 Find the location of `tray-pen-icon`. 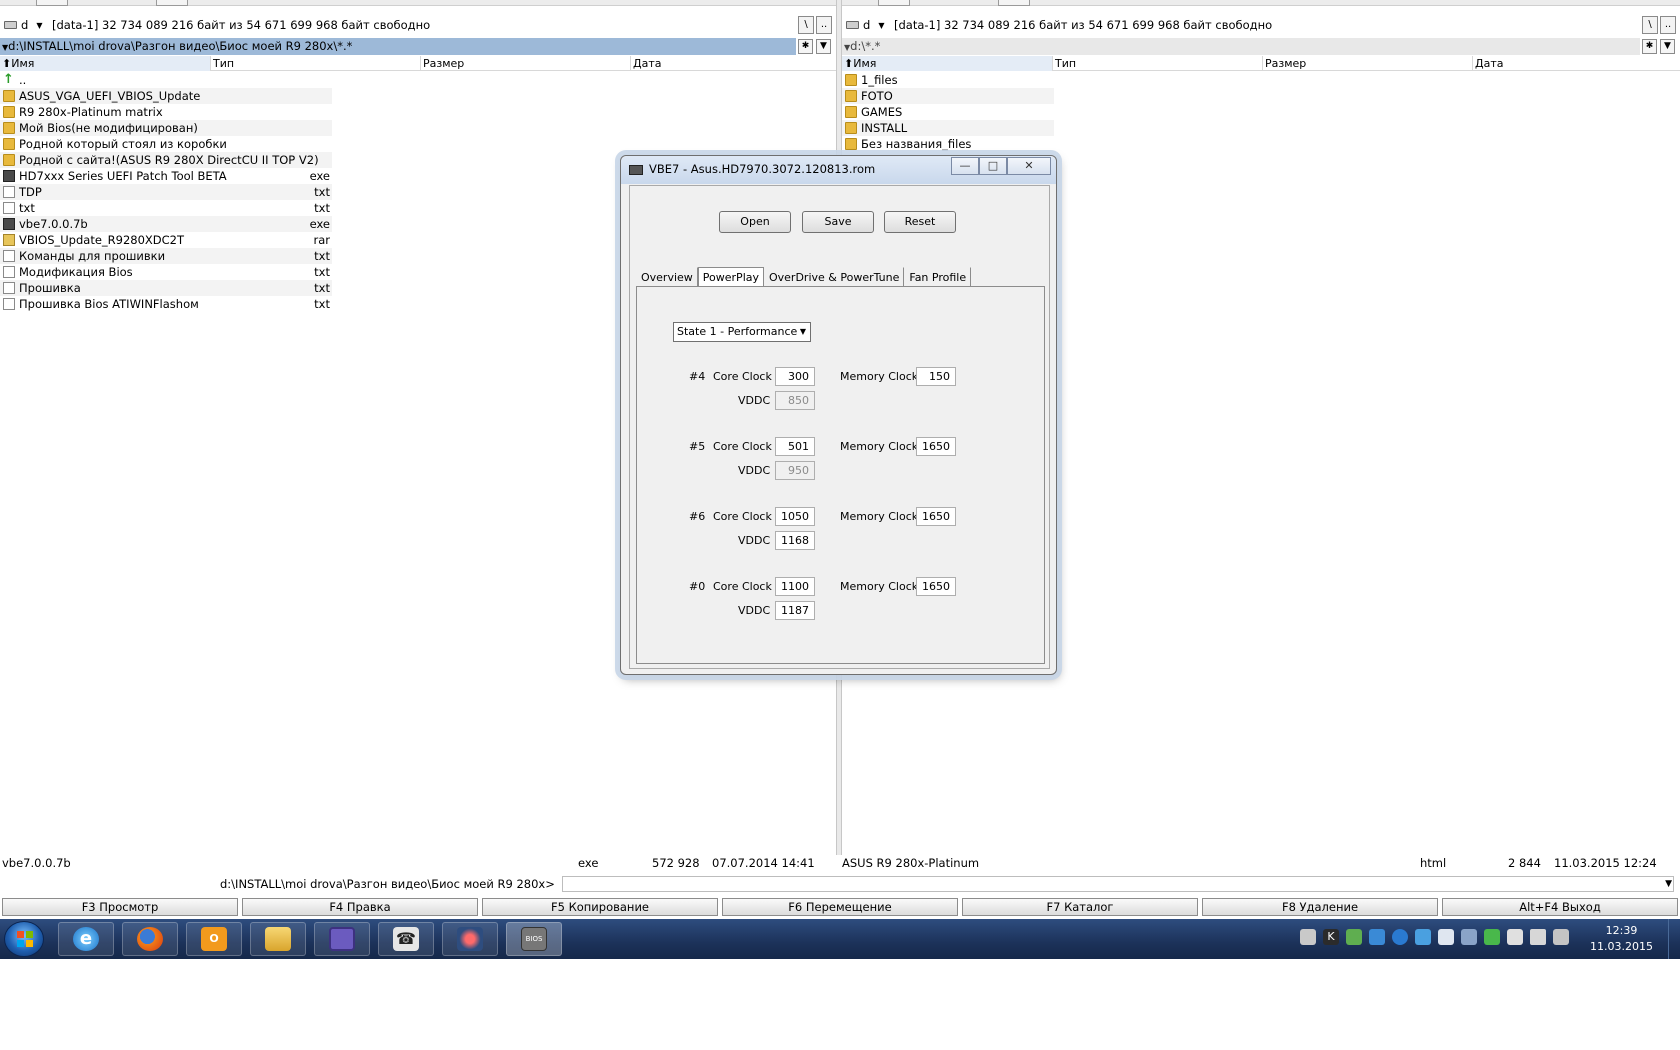

tray-pen-icon is located at coordinates (1492, 937).